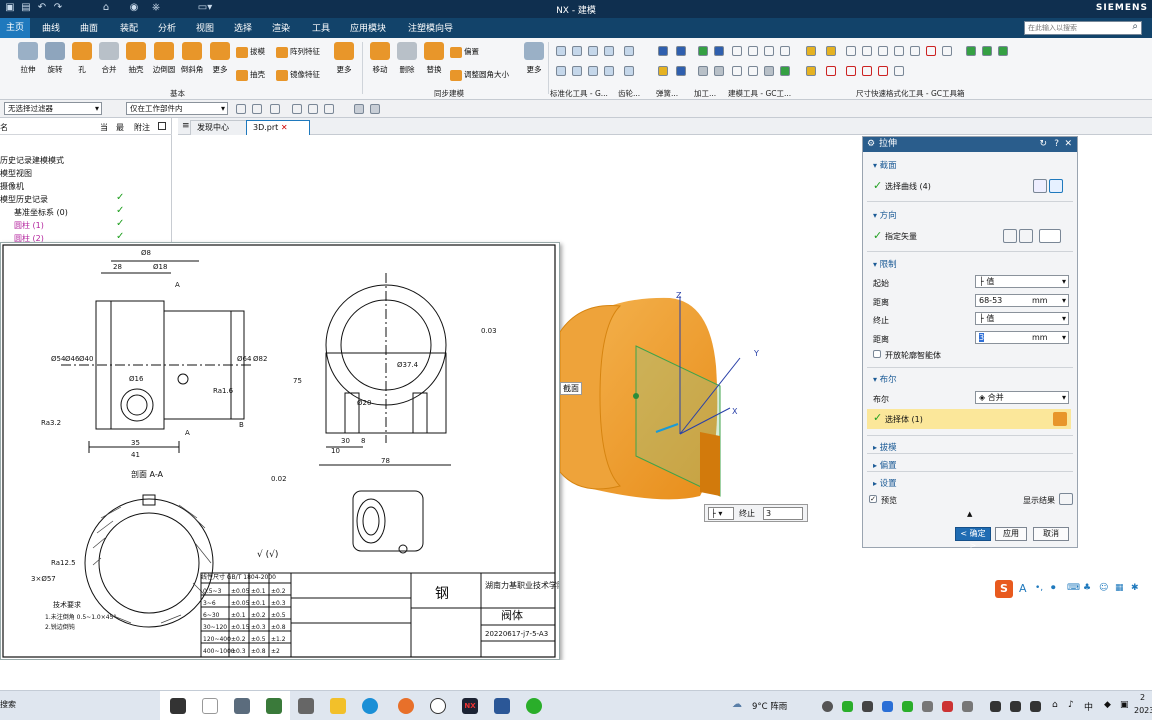 The height and width of the screenshot is (721, 1152). What do you see at coordinates (1119, 588) in the screenshot?
I see `toolbox-icon: ▦` at bounding box center [1119, 588].